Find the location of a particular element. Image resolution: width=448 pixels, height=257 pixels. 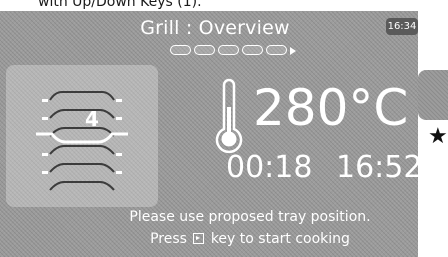

clock-badge: 16:34 is located at coordinates (402, 26).